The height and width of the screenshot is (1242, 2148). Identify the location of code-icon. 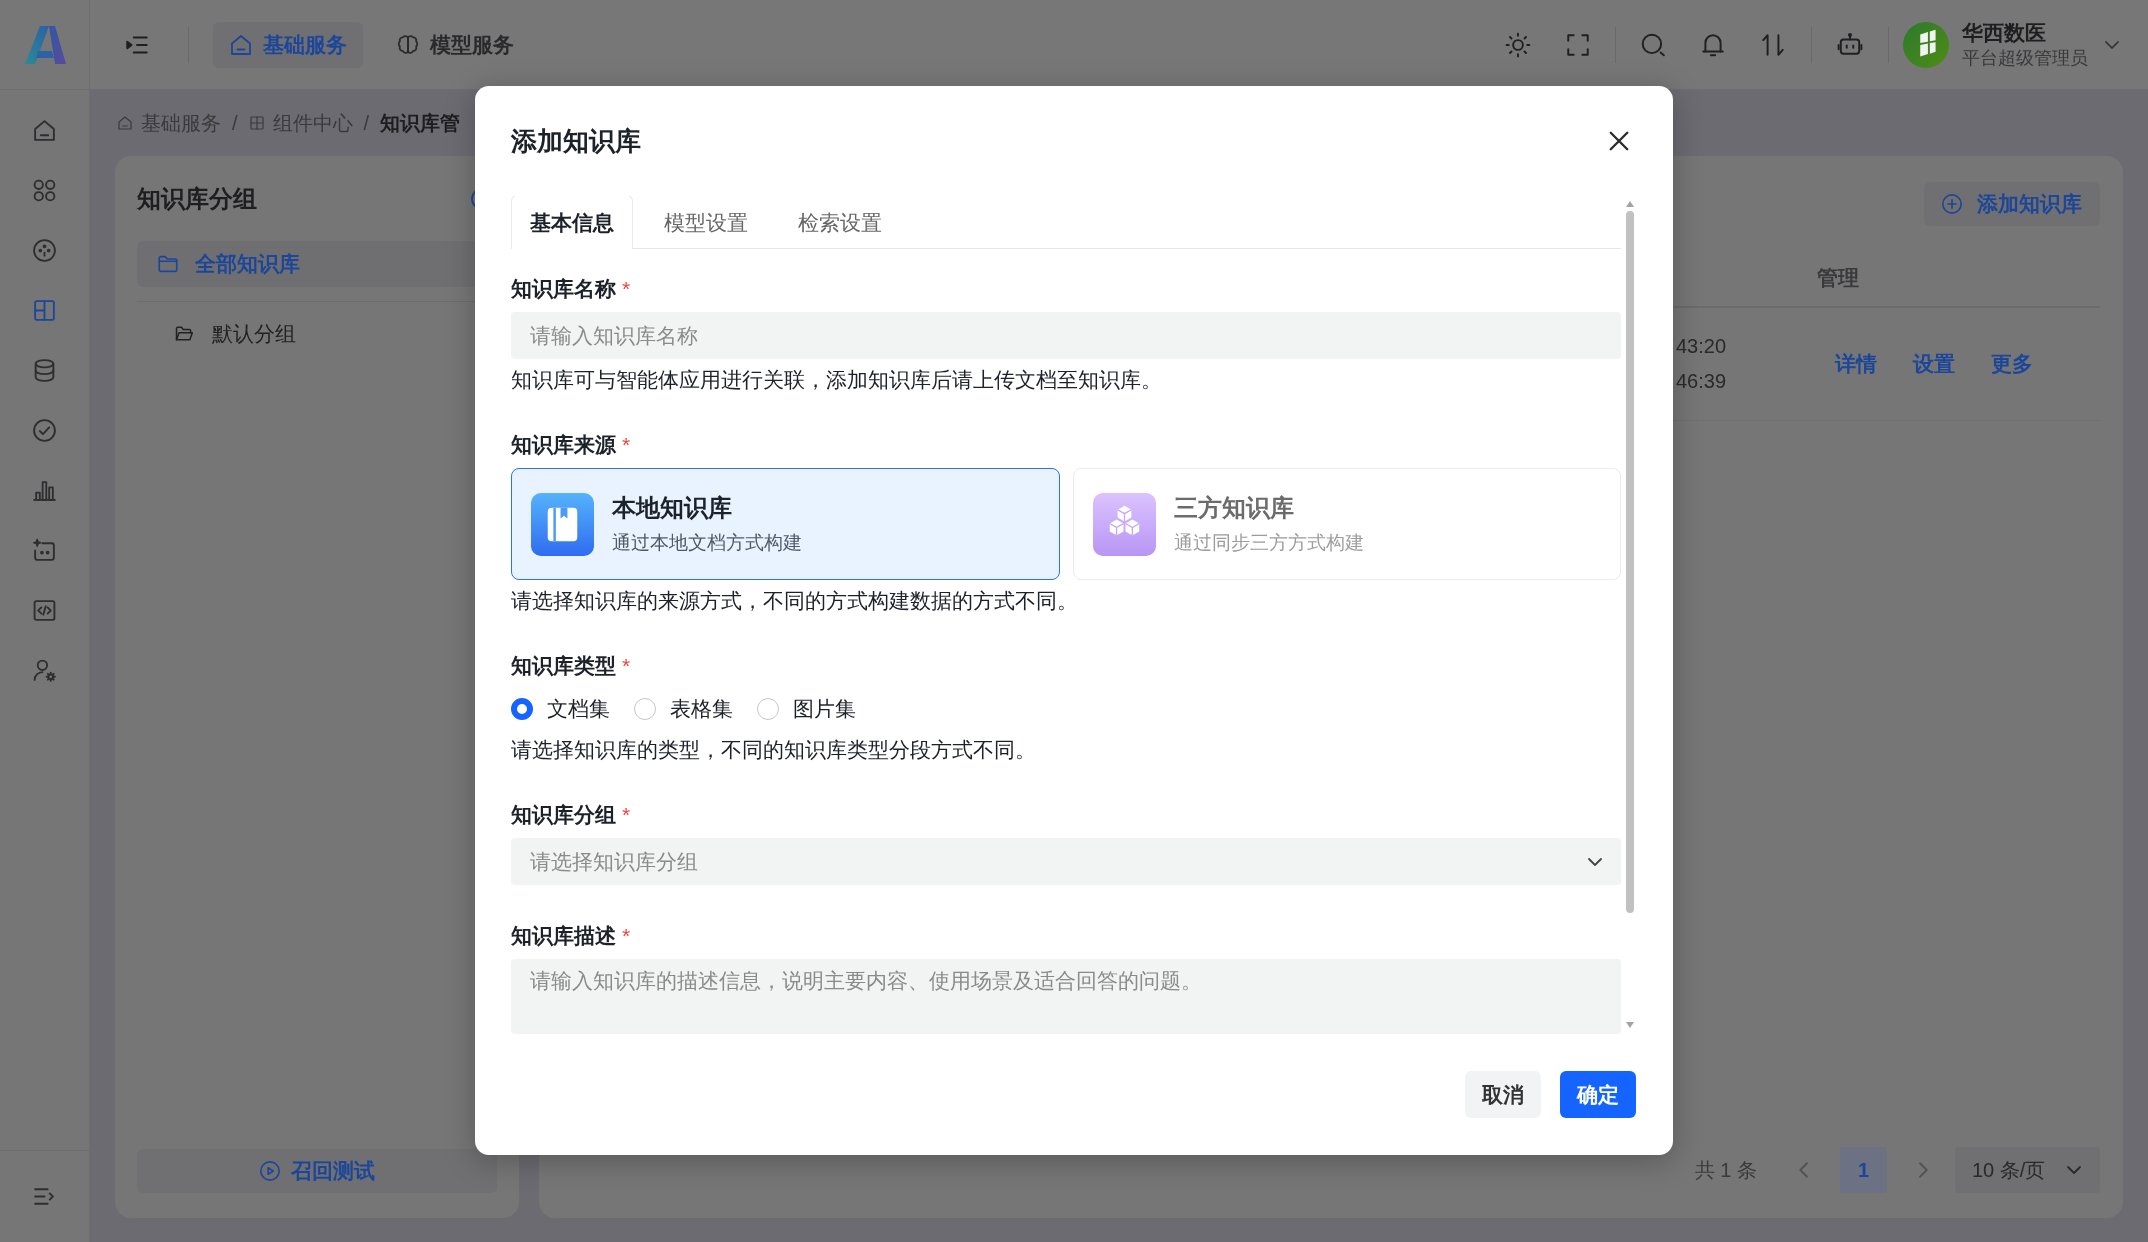
(44, 610).